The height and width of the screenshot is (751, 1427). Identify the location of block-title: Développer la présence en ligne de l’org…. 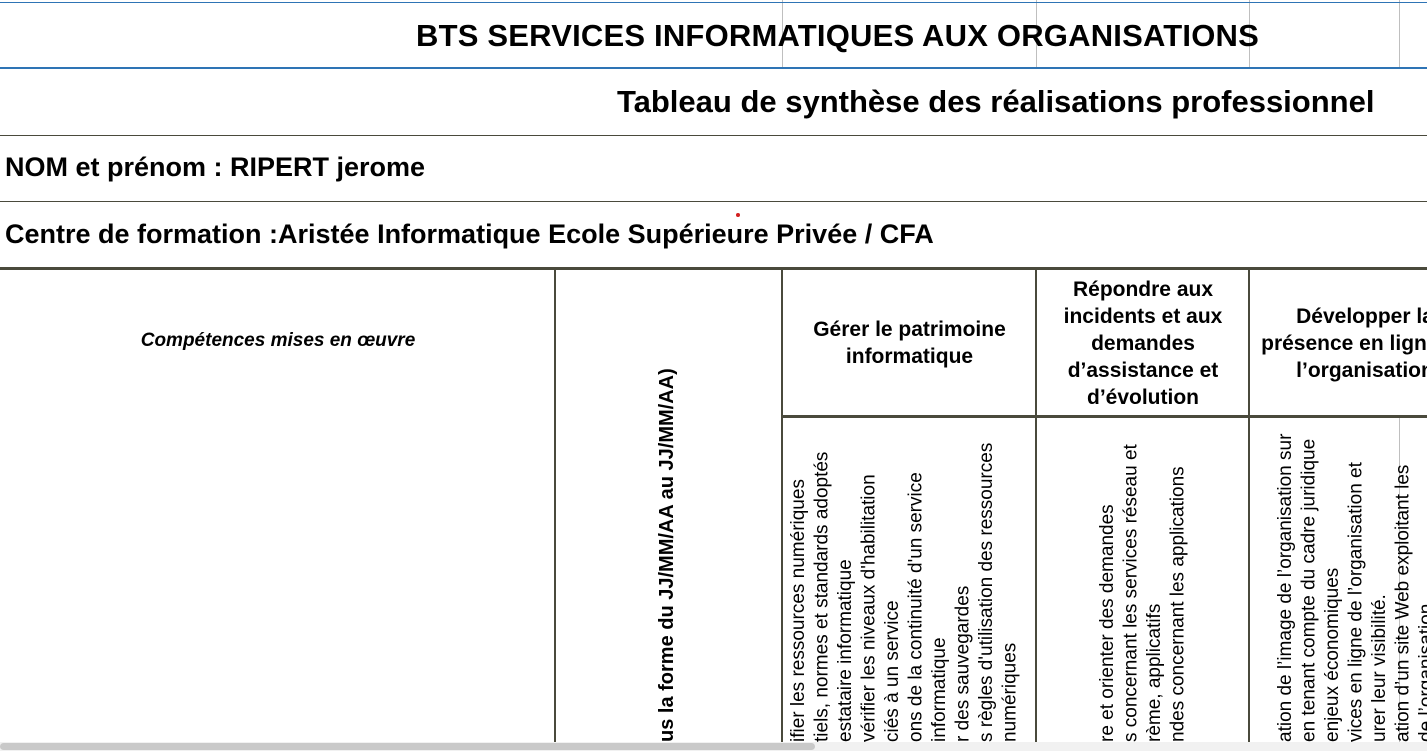
(1344, 343).